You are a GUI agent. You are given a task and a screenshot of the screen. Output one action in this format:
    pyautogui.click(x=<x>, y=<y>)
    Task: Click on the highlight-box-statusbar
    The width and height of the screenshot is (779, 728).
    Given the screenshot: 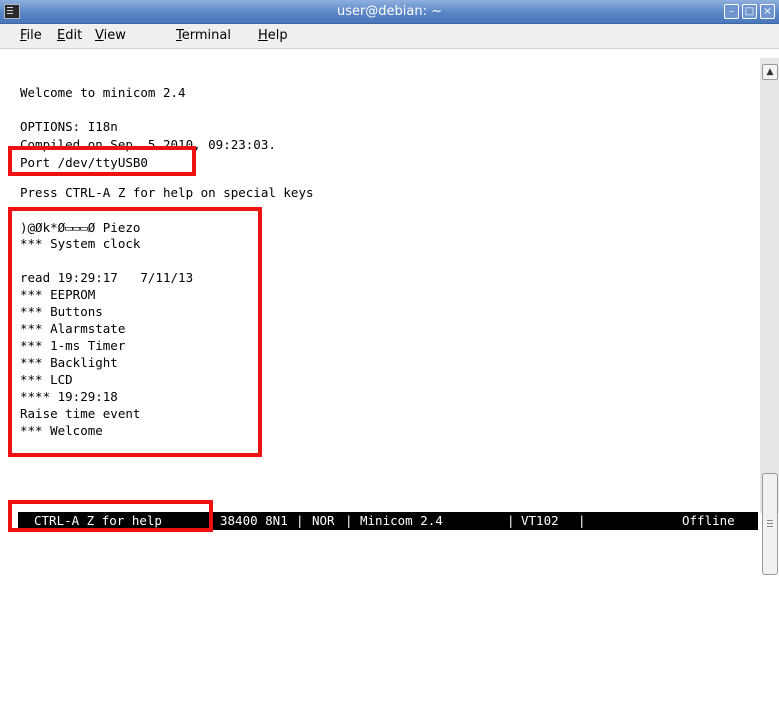 What is the action you would take?
    pyautogui.click(x=110, y=516)
    